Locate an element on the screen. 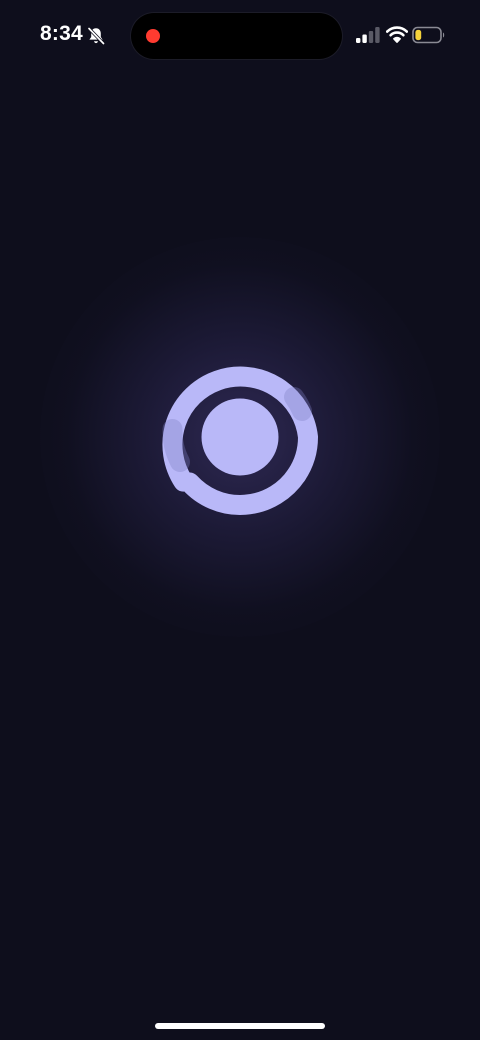  record-dot-icon is located at coordinates (153, 36).